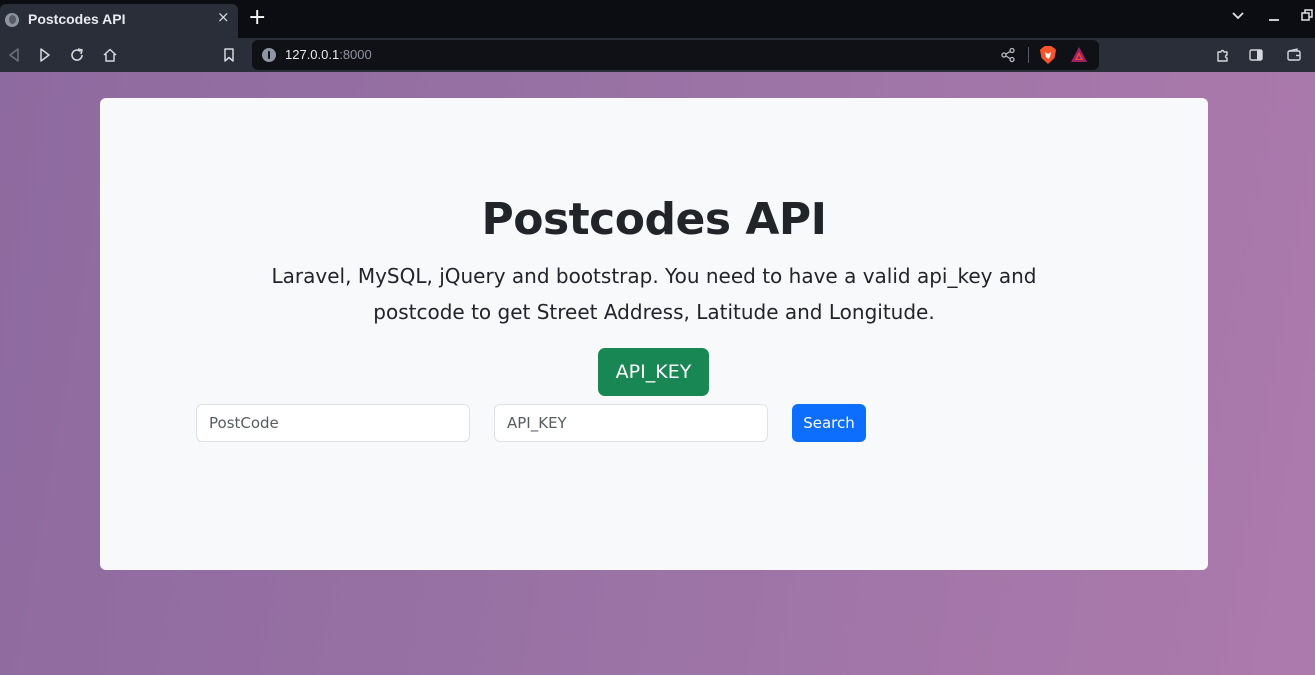 Image resolution: width=1315 pixels, height=675 pixels. I want to click on forward-icon, so click(45, 55).